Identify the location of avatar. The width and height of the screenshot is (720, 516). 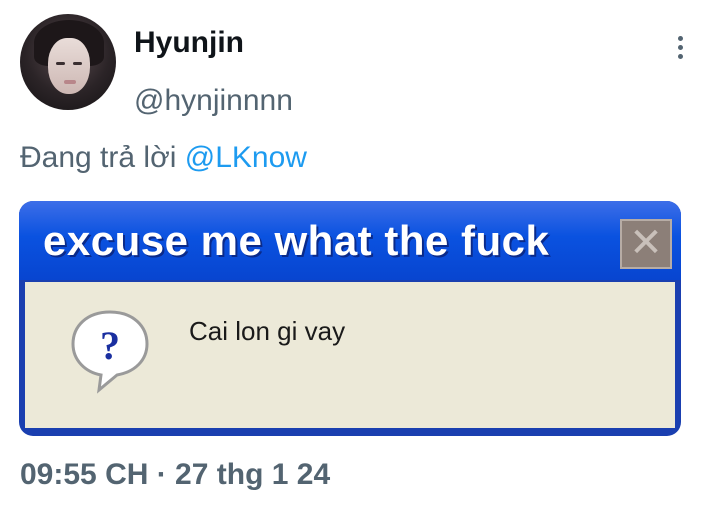
(68, 62).